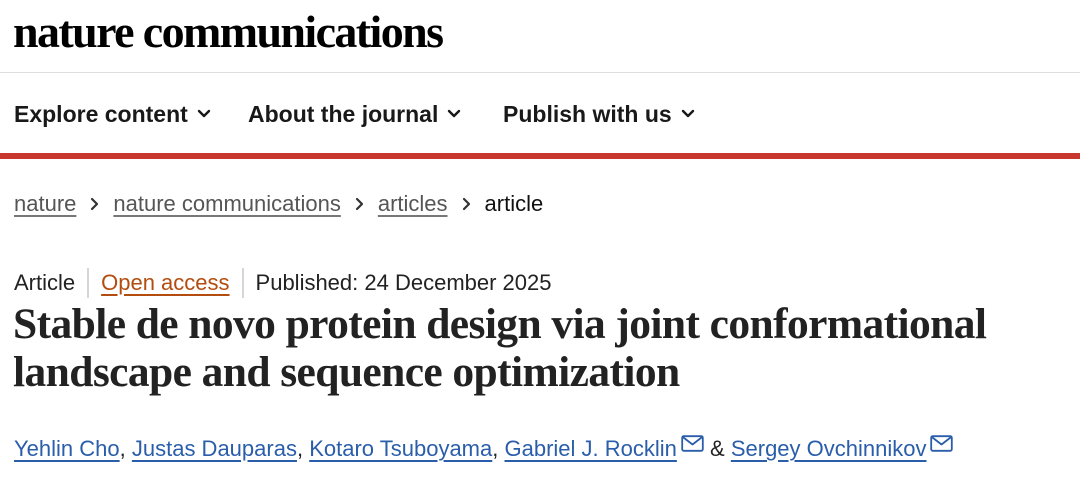  What do you see at coordinates (400, 449) in the screenshot?
I see `author-link: Kotaro Tsuboyama` at bounding box center [400, 449].